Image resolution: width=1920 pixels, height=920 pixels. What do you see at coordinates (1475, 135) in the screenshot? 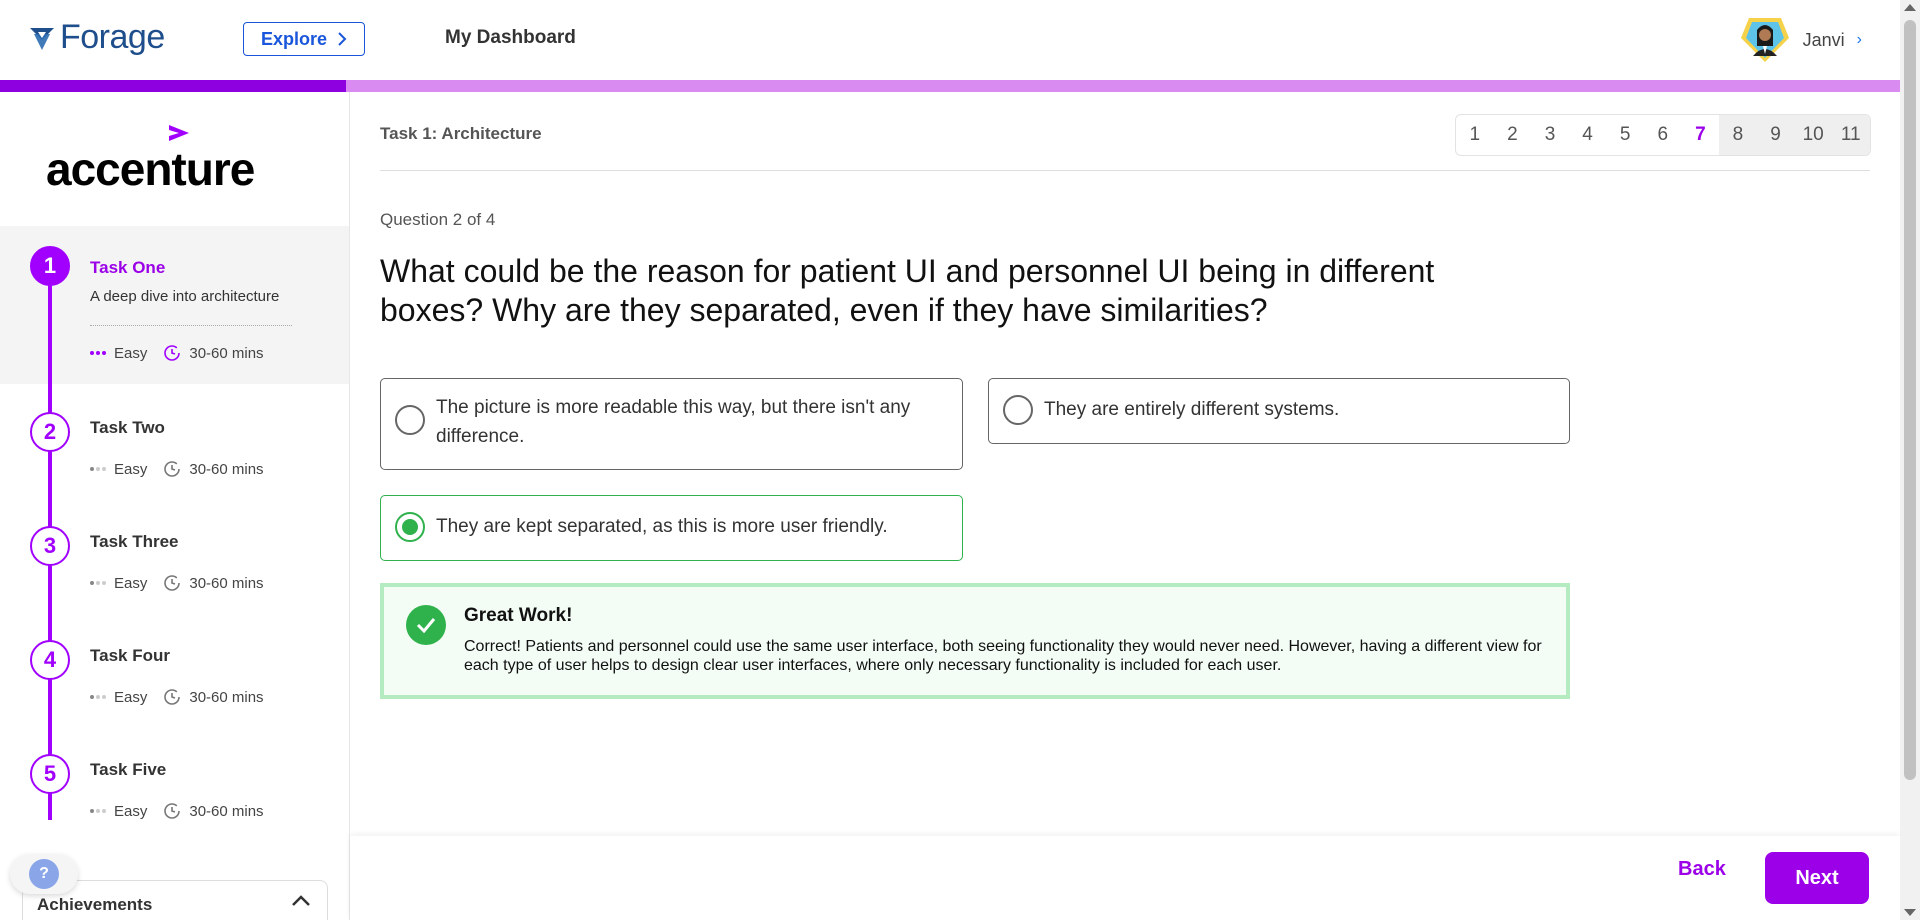
I see `page-1: 1` at bounding box center [1475, 135].